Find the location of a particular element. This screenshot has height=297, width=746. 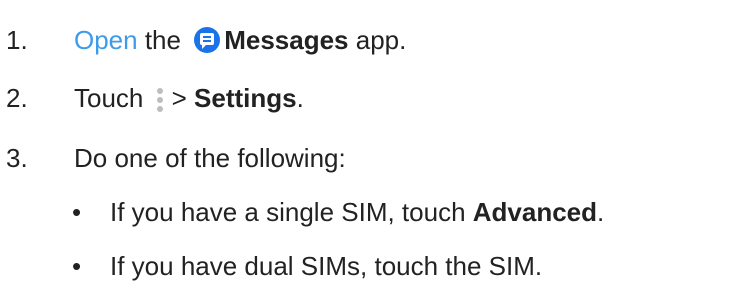

messages-app-icon is located at coordinates (207, 40).